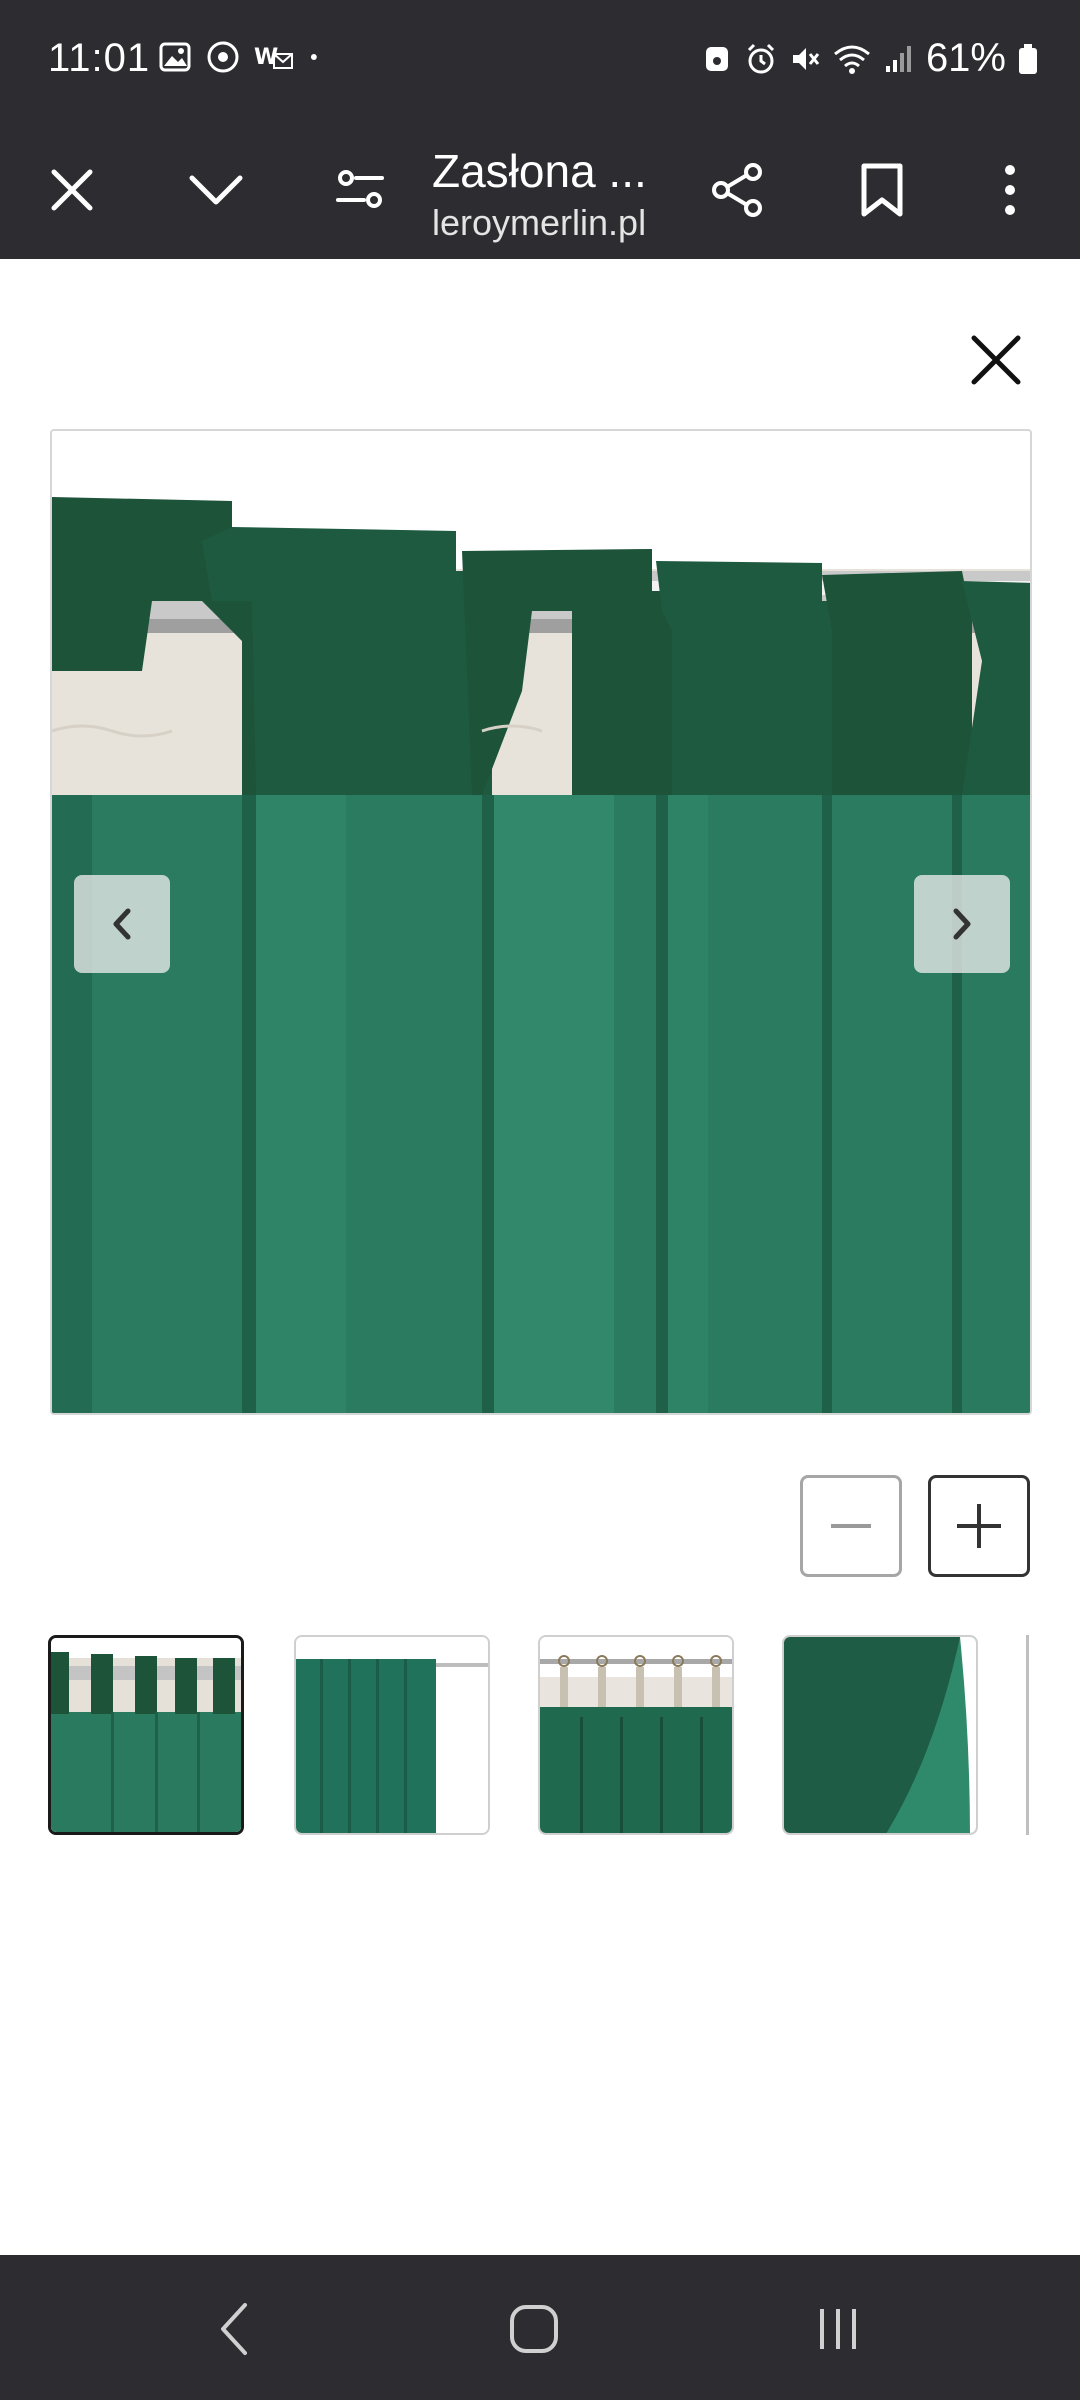  Describe the element at coordinates (540, 60) in the screenshot. I see `status-bar: 11:01 W 61%` at that location.